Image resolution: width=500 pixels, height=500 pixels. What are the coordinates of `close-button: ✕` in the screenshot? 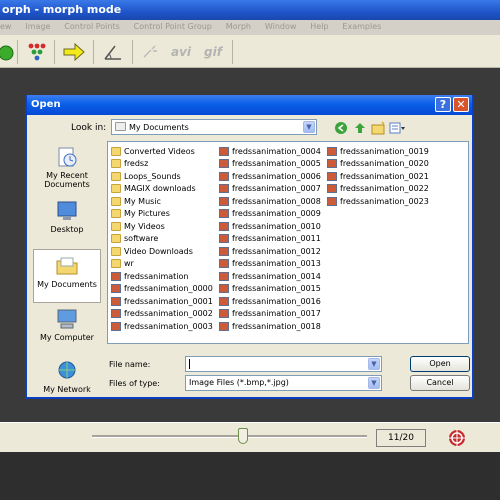 It's located at (461, 104).